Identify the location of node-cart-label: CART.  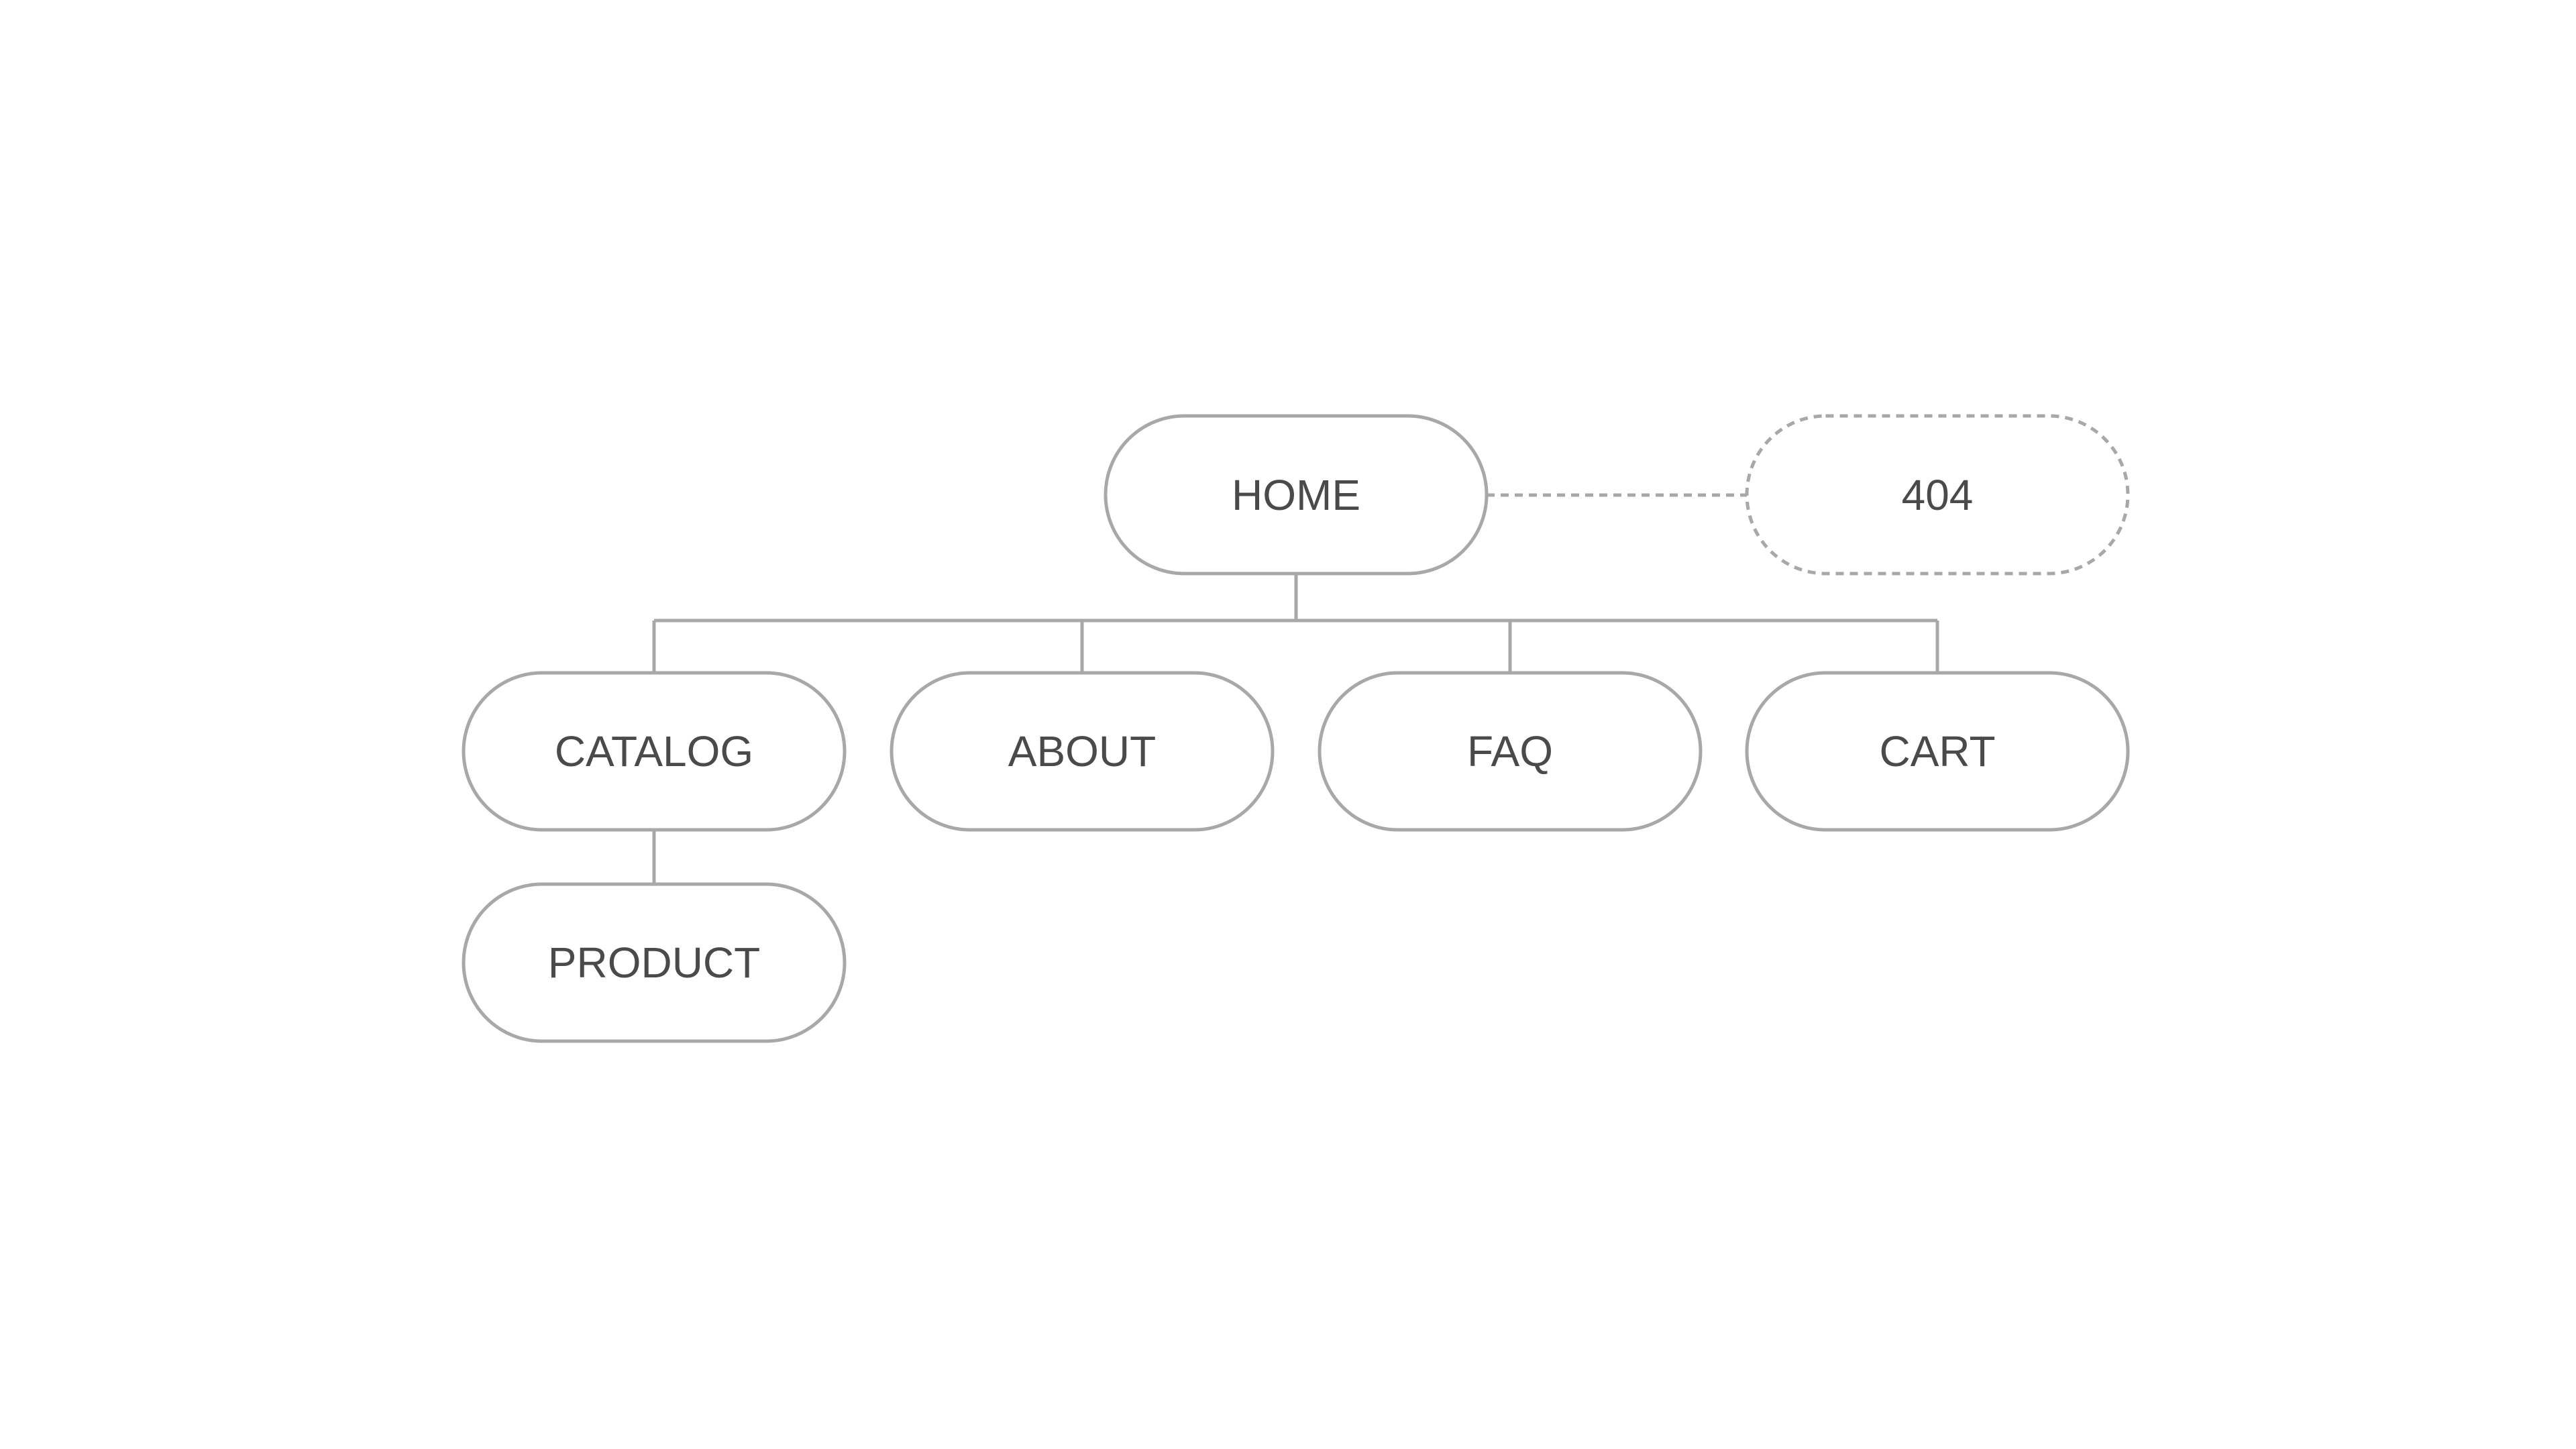
(1937, 751).